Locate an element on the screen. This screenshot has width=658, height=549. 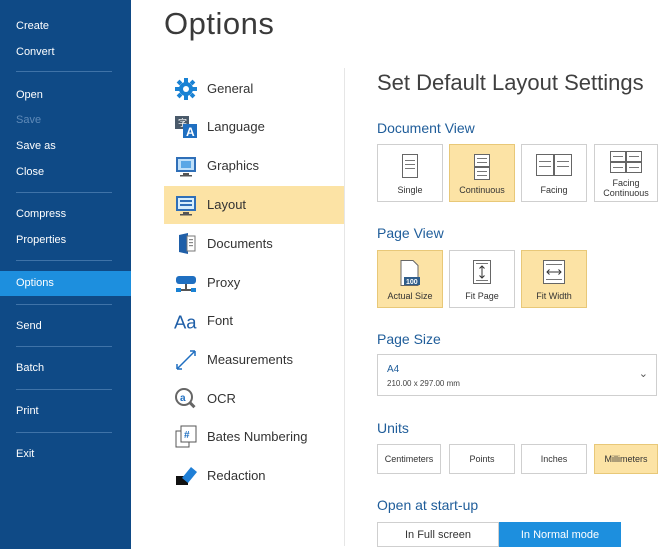
page-view-fit-page: Fit Page is located at coordinates (482, 279).